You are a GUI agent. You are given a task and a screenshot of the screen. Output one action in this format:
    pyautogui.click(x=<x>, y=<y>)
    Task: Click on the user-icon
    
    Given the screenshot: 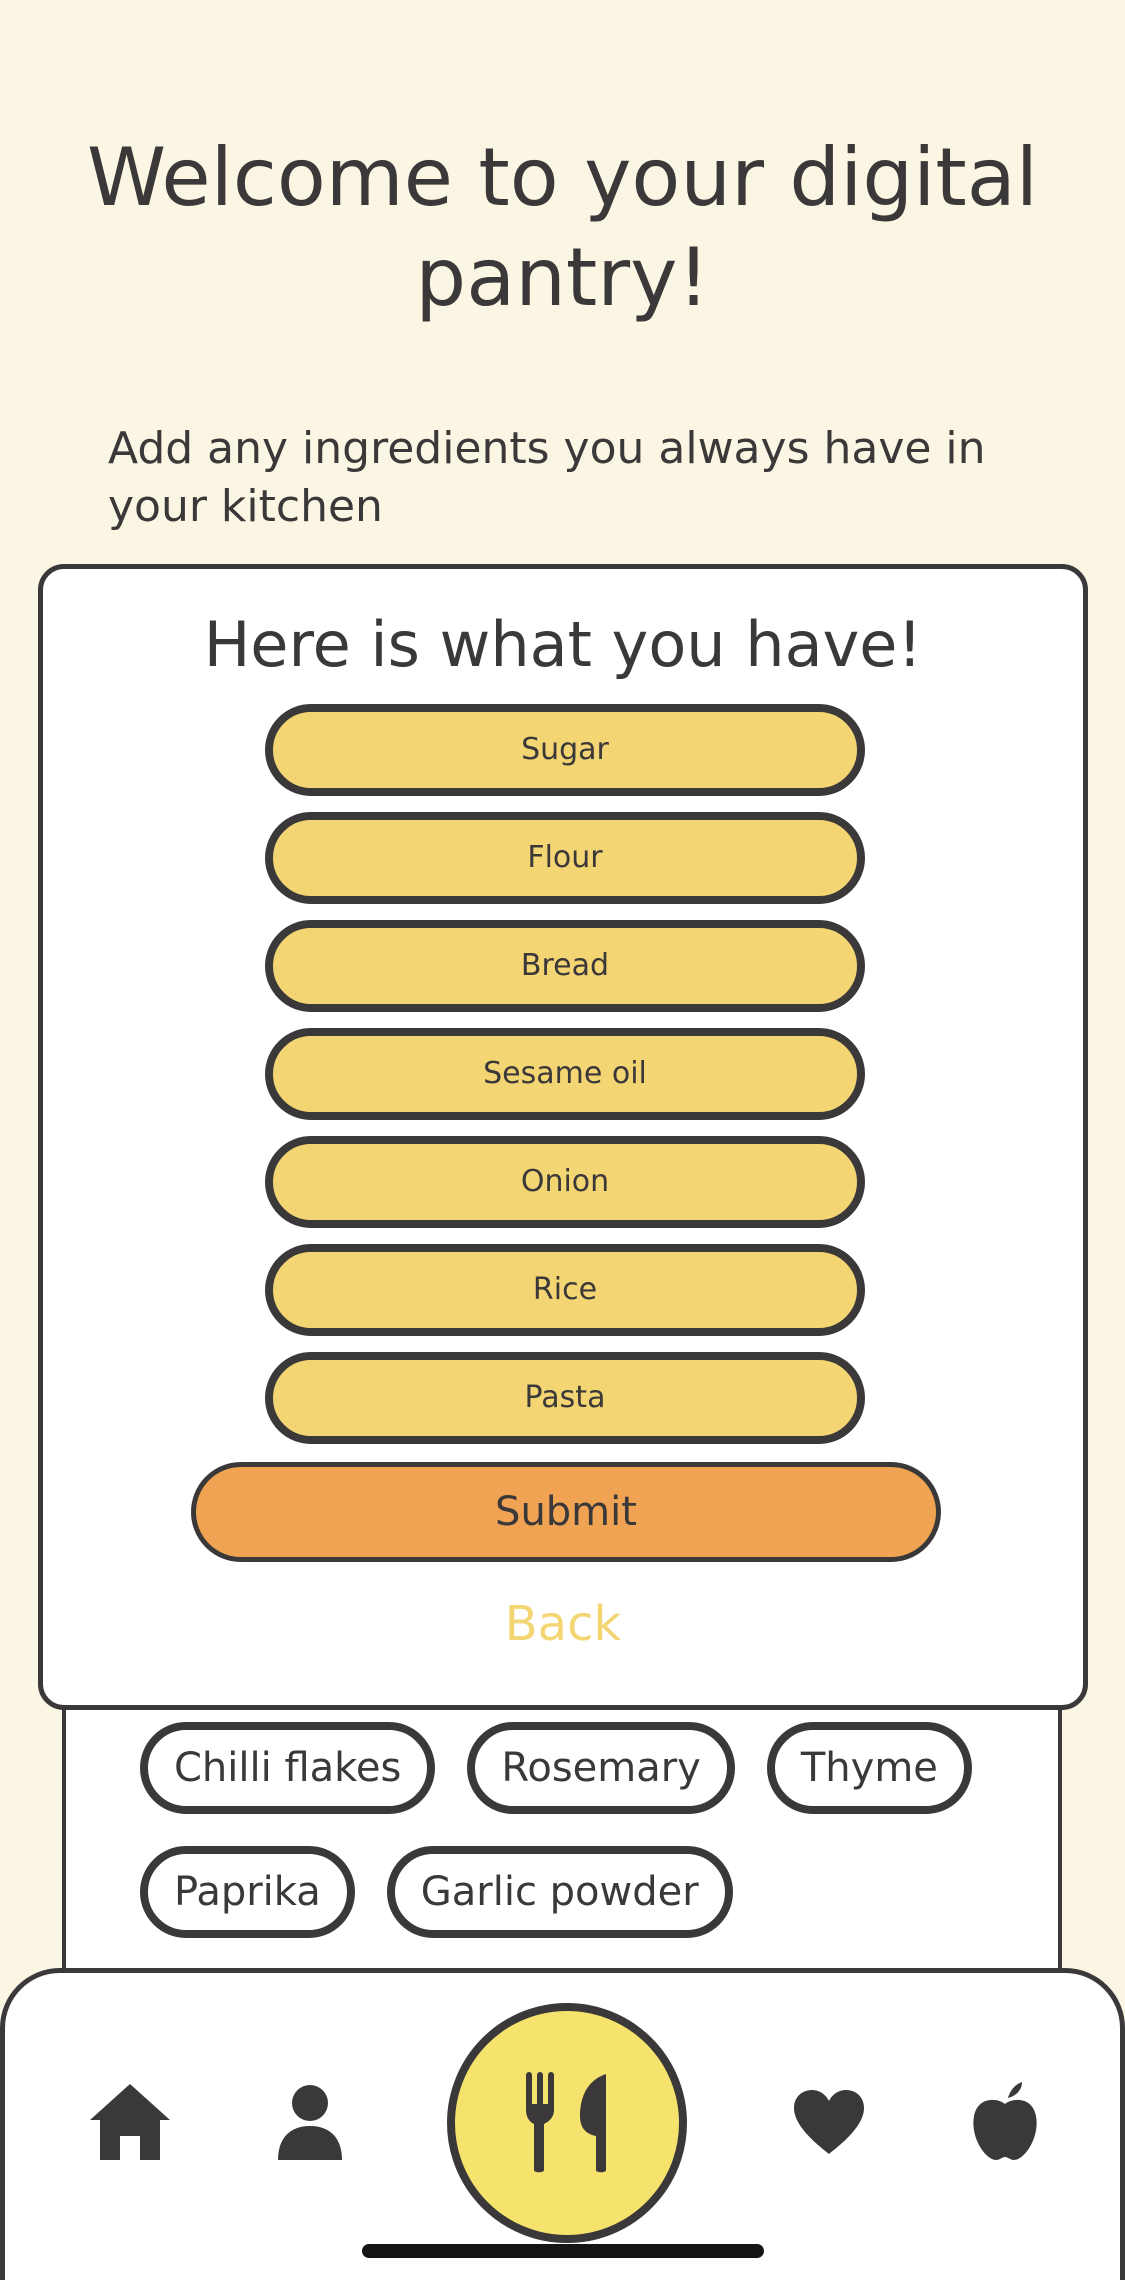 What is the action you would take?
    pyautogui.click(x=310, y=2122)
    